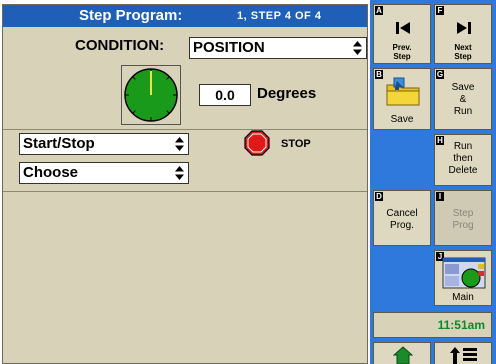  Describe the element at coordinates (440, 10) in the screenshot. I see `key-label: F` at that location.